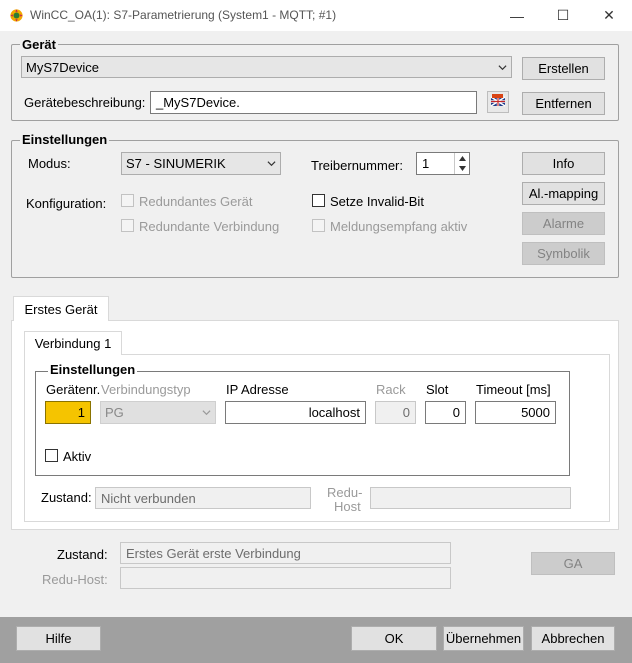  I want to click on ga-button: GA, so click(573, 563).